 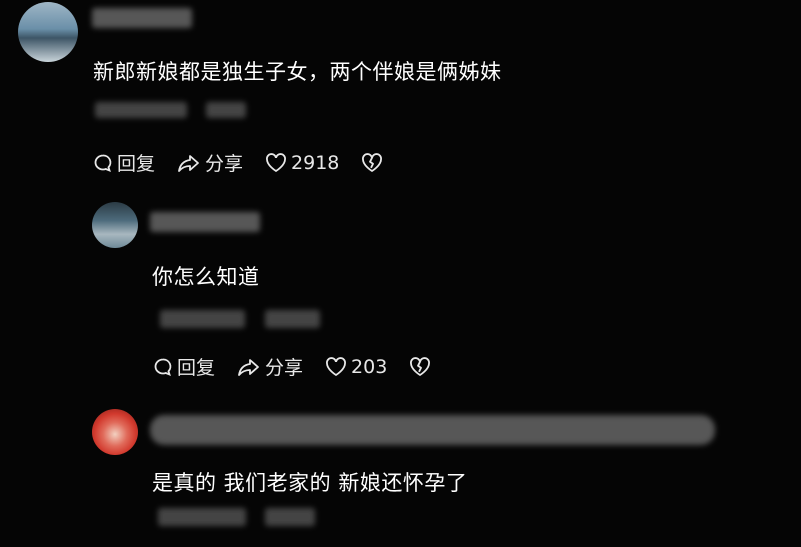 I want to click on like-button: 2918, so click(x=302, y=163).